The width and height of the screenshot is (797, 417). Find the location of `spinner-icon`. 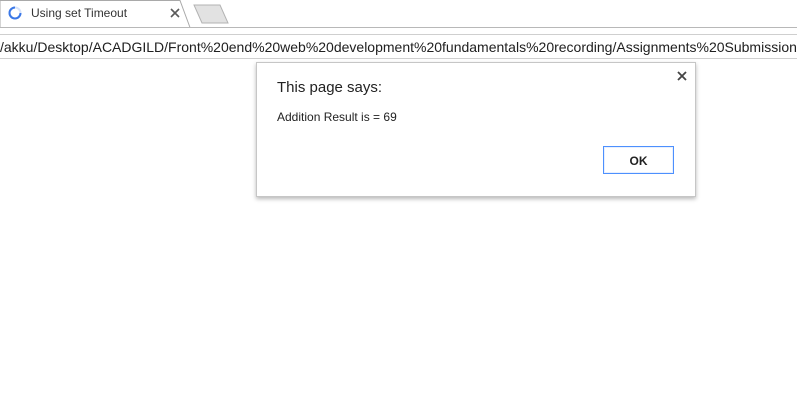

spinner-icon is located at coordinates (15, 13).